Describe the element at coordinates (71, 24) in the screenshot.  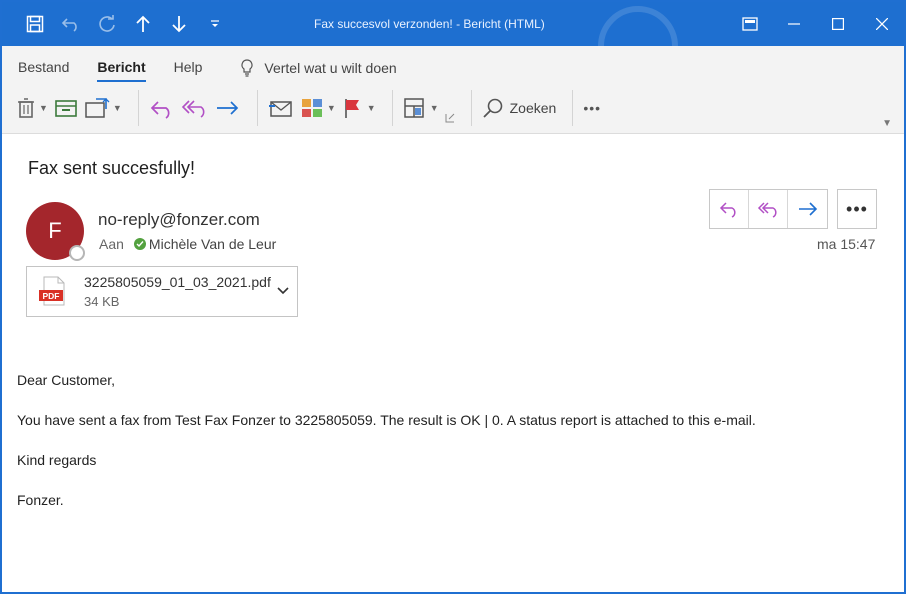
I see `undo-icon` at that location.